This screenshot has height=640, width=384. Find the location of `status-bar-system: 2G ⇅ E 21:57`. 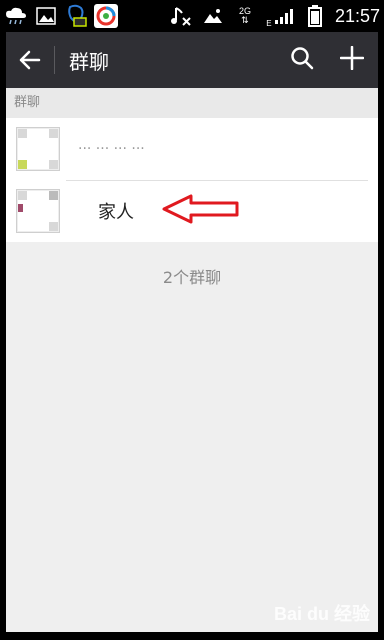

status-bar-system: 2G ⇅ E 21:57 is located at coordinates (274, 16).